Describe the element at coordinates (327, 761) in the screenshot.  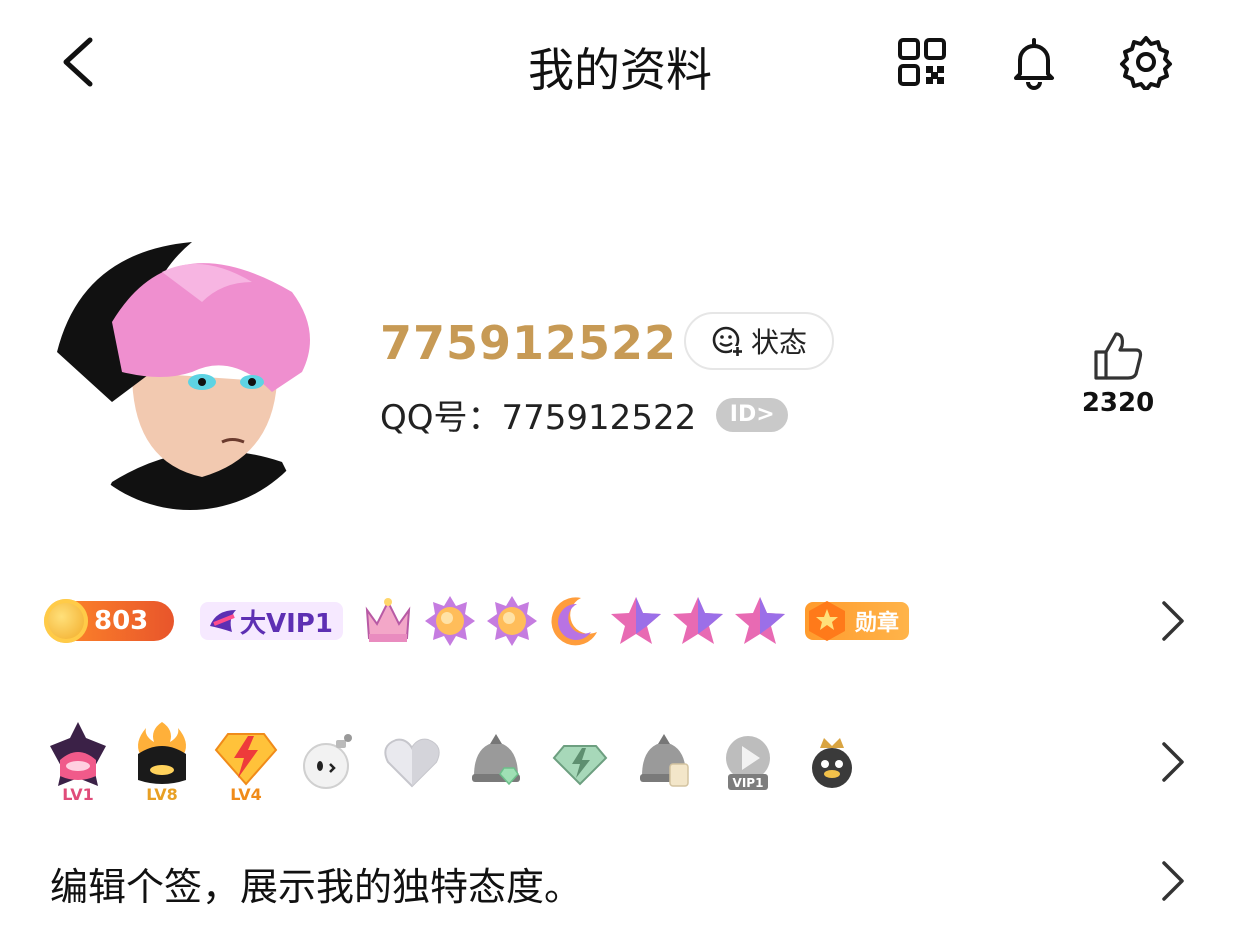
I see `bomb-face-icon` at that location.